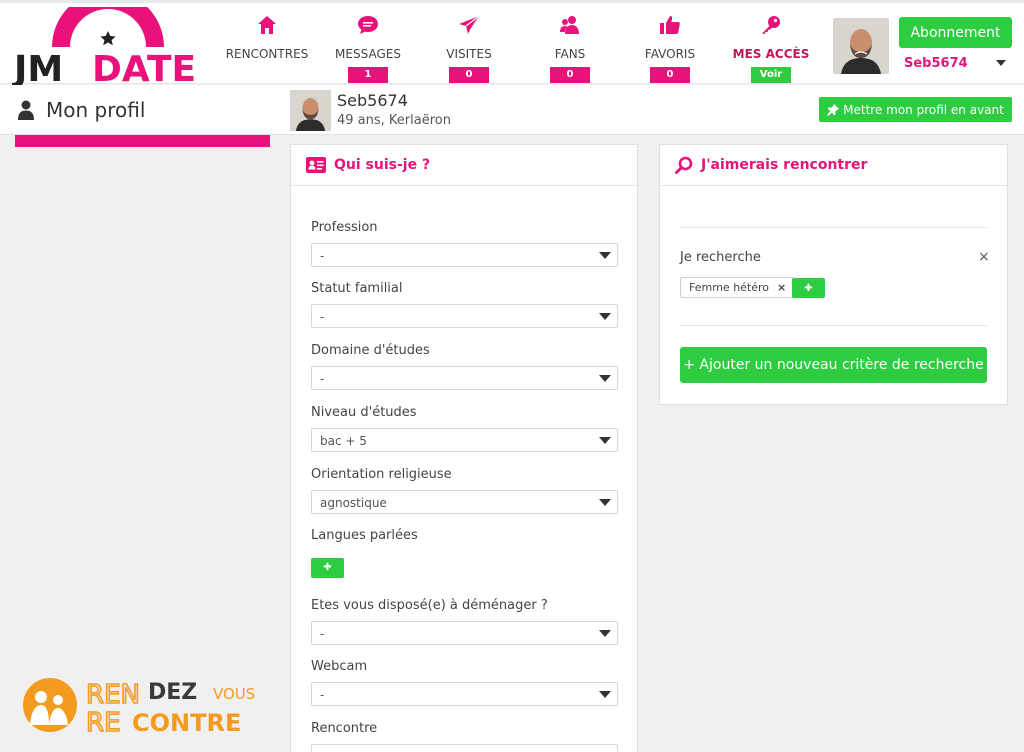 This screenshot has width=1024, height=752. Describe the element at coordinates (771, 54) in the screenshot. I see `nav-label: MES ACCÈS` at that location.